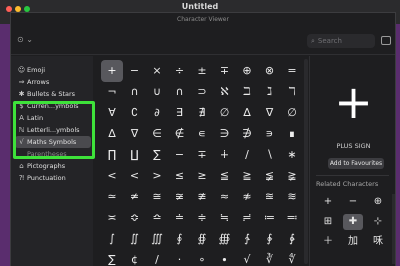 Image resolution: width=400 pixels, height=266 pixels. Describe the element at coordinates (292, 134) in the screenshot. I see `character-cell: ∎` at that location.